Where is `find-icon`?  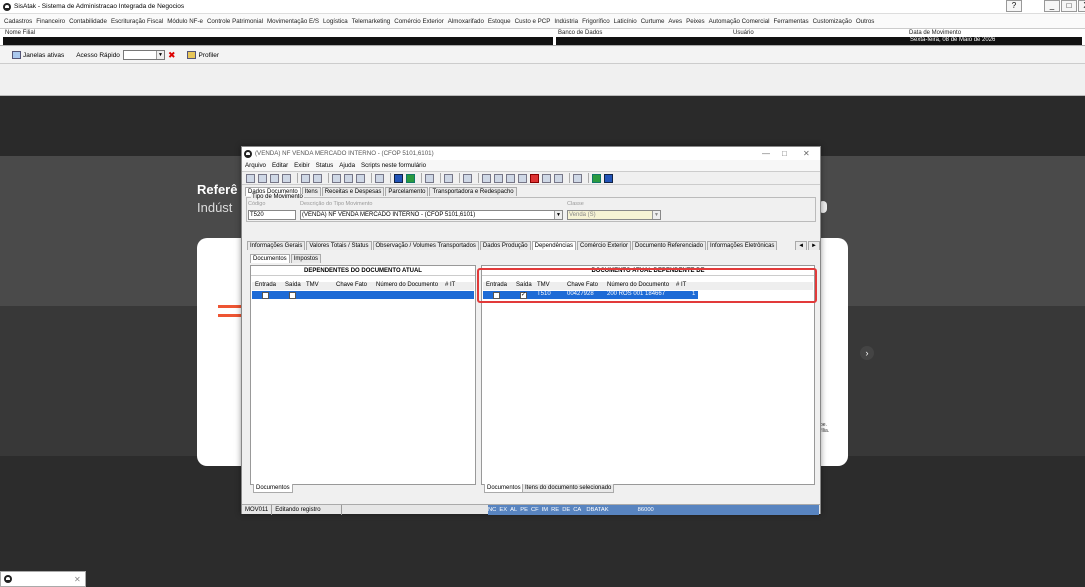
find-icon is located at coordinates (317, 178).